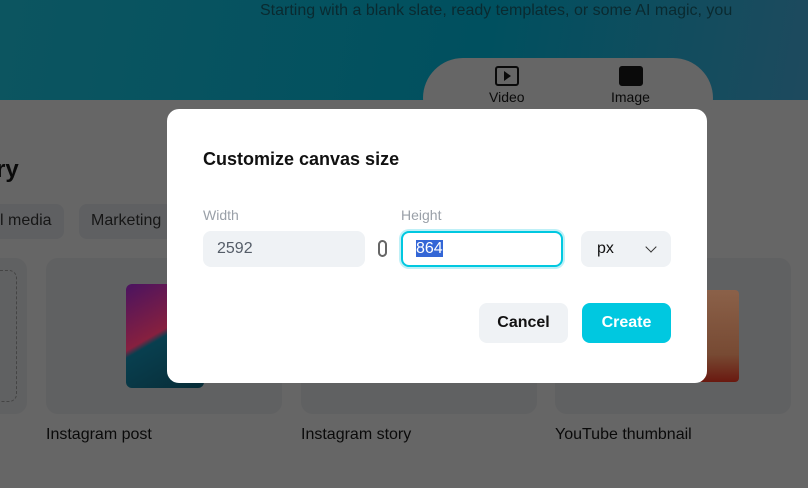 The width and height of the screenshot is (808, 488). Describe the element at coordinates (356, 434) in the screenshot. I see `card-label: Instagram story` at that location.